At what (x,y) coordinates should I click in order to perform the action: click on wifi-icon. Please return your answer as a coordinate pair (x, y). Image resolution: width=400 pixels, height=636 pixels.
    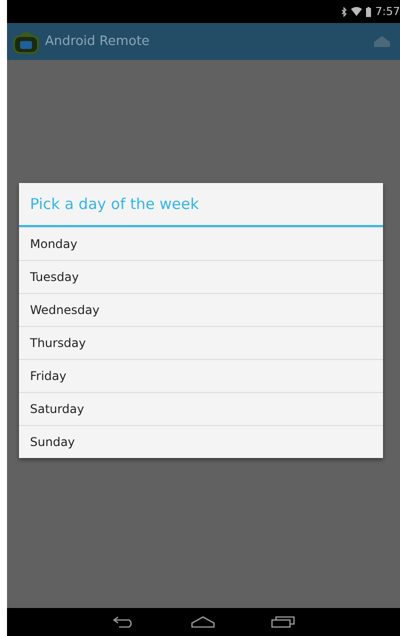
    Looking at the image, I should click on (356, 11).